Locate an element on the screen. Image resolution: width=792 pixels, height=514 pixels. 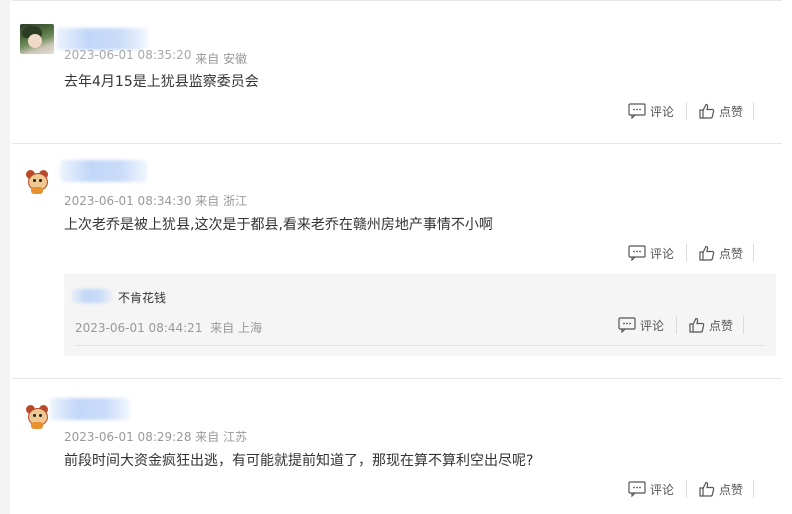
left-gutter is located at coordinates (5, 257).